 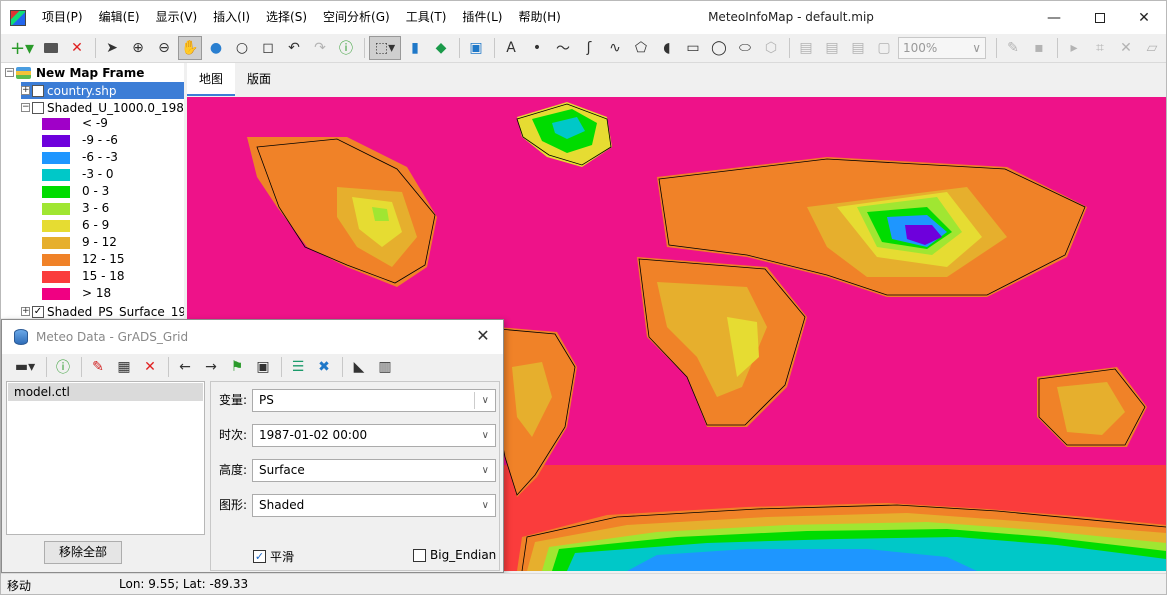 What do you see at coordinates (242, 48) in the screenshot?
I see `zoom-to-layer-button: ○` at bounding box center [242, 48].